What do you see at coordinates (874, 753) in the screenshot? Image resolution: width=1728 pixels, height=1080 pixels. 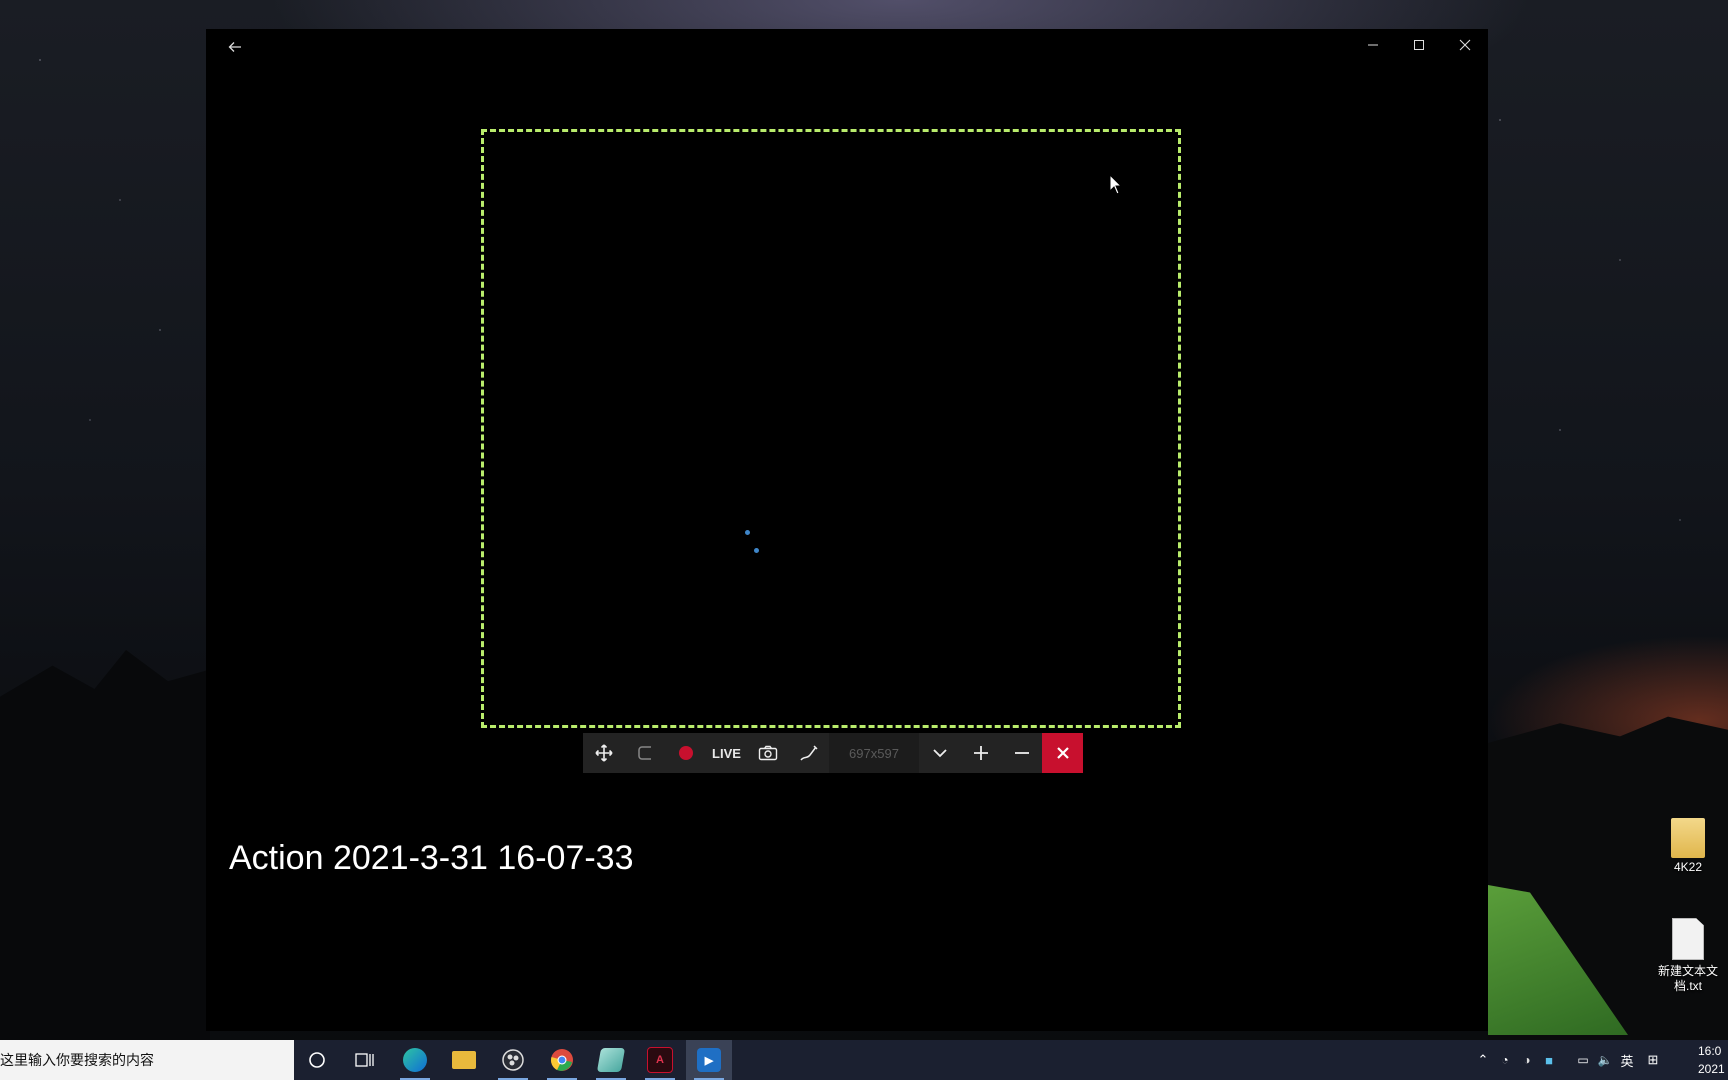 I see `region-size-label: 697x597` at bounding box center [874, 753].